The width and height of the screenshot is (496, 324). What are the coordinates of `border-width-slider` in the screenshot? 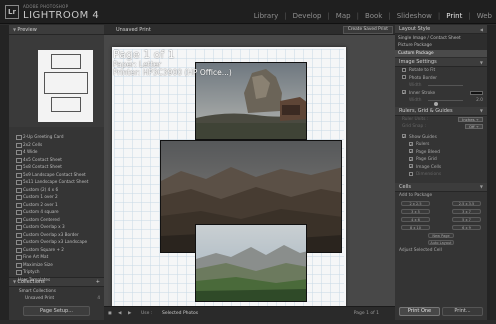 It's located at (445, 85).